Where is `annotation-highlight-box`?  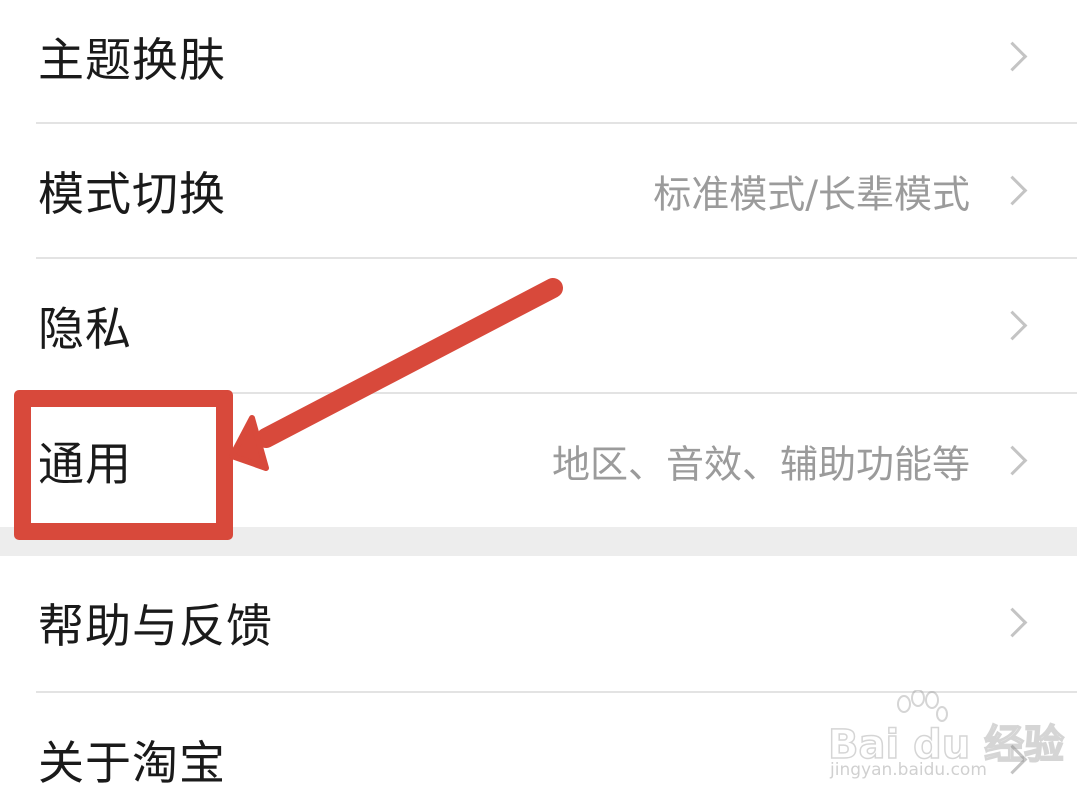 annotation-highlight-box is located at coordinates (123, 465).